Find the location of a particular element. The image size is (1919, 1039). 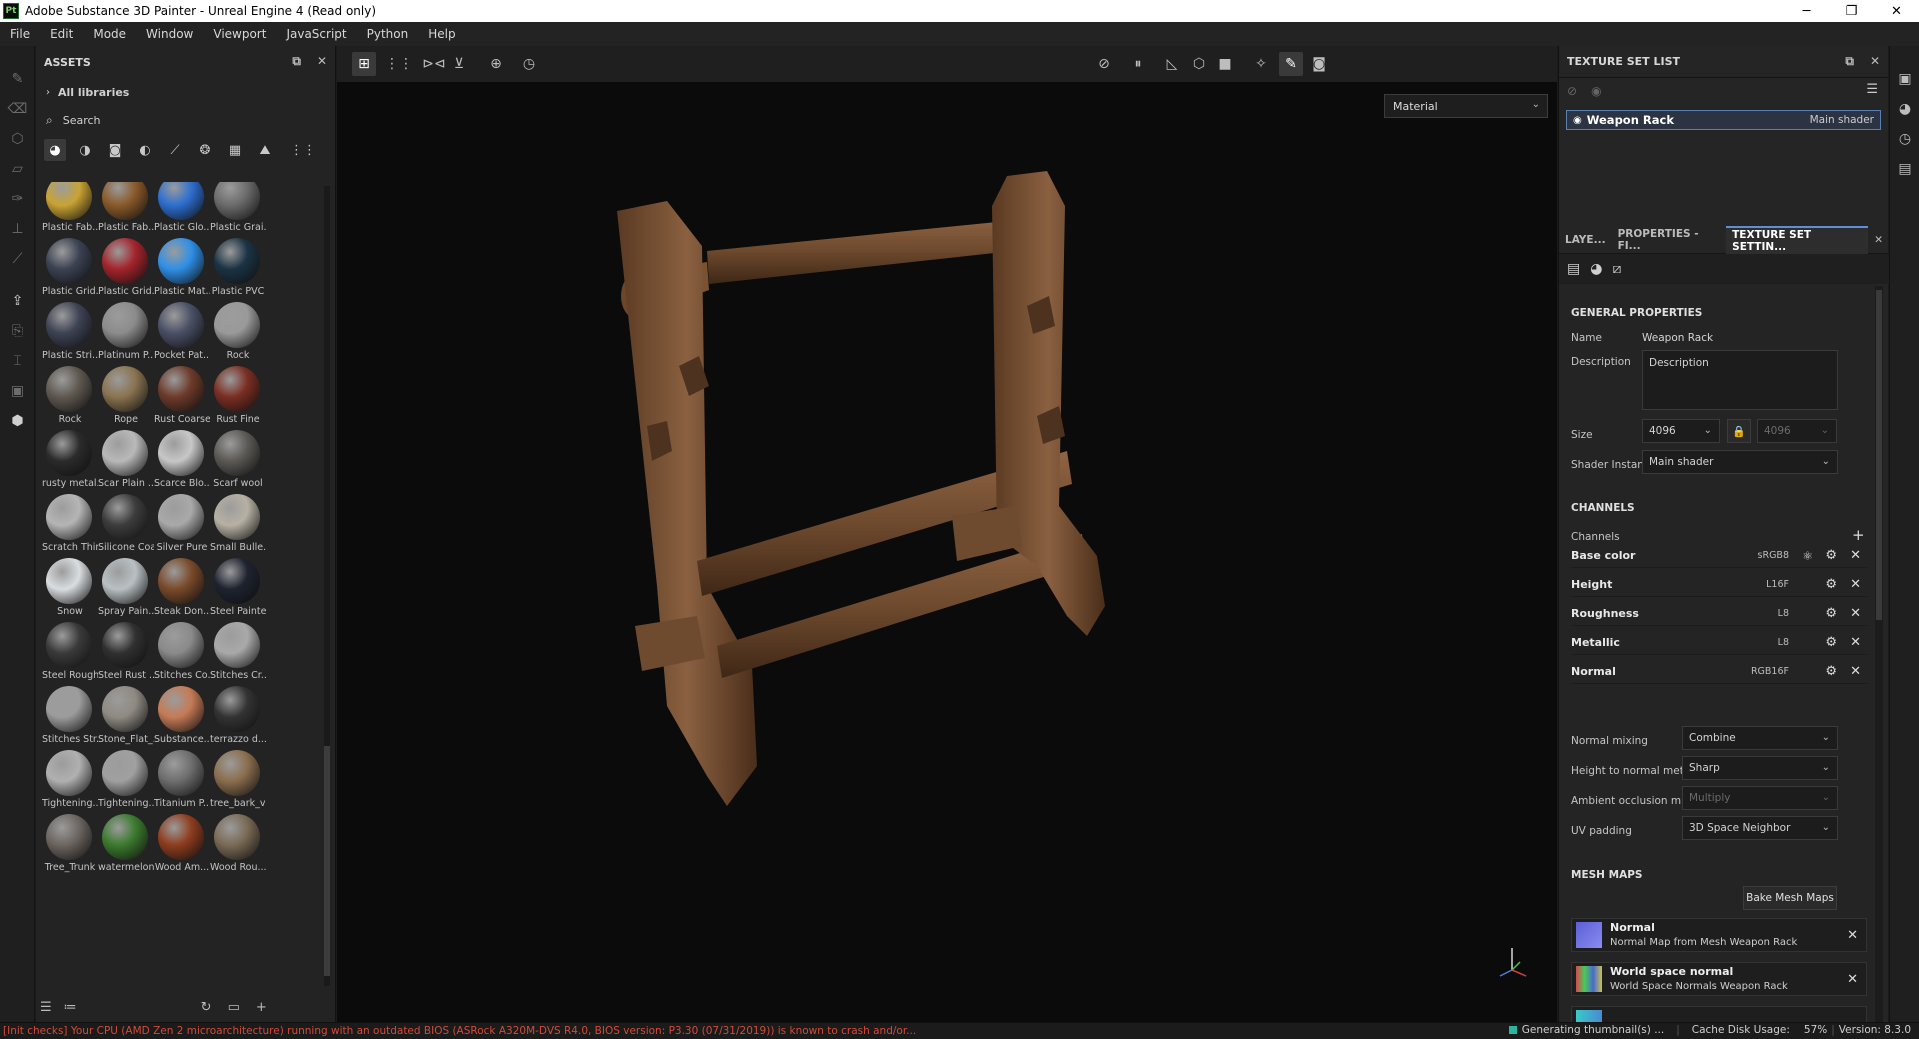

mesh-icon: ⬢ is located at coordinates (17, 421).